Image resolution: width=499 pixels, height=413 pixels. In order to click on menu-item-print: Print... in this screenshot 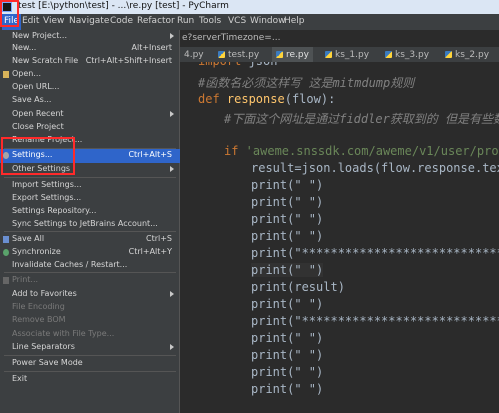, I will do `click(90, 281)`.